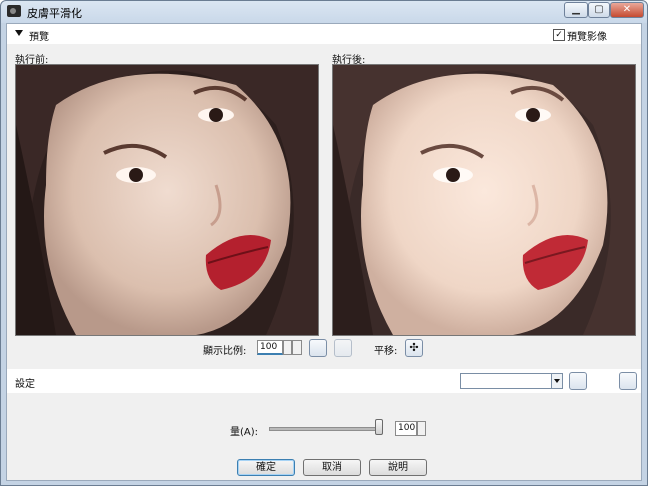 The height and width of the screenshot is (488, 650). What do you see at coordinates (576, 10) in the screenshot?
I see `minimize-button: ▁` at bounding box center [576, 10].